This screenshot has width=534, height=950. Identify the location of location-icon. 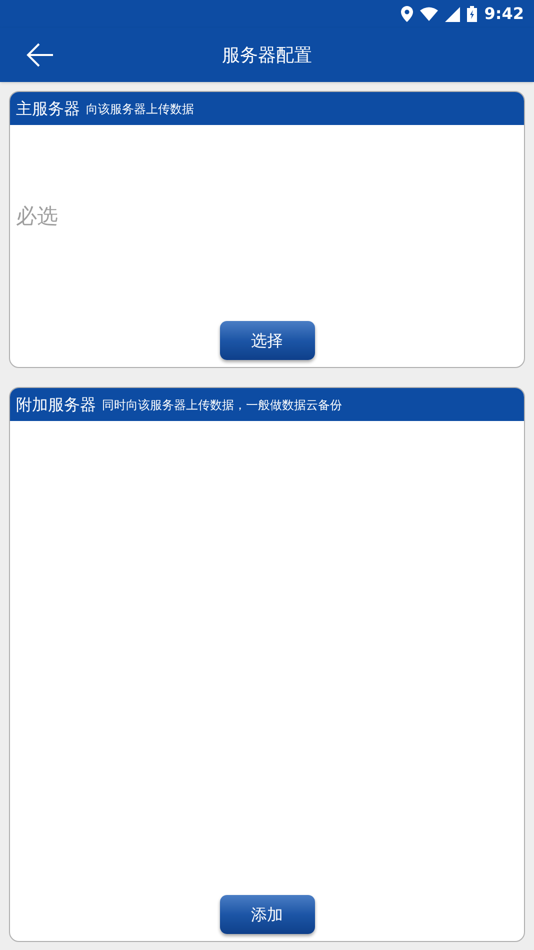
(407, 14).